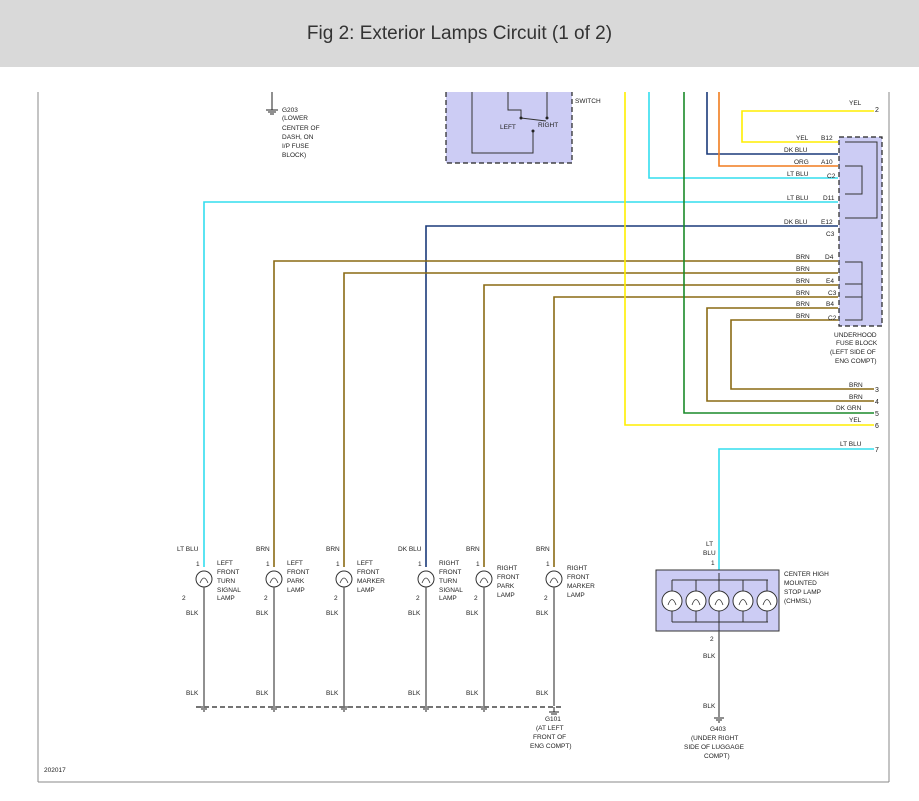  Describe the element at coordinates (553, 719) in the screenshot. I see `g101-id: G101` at that location.